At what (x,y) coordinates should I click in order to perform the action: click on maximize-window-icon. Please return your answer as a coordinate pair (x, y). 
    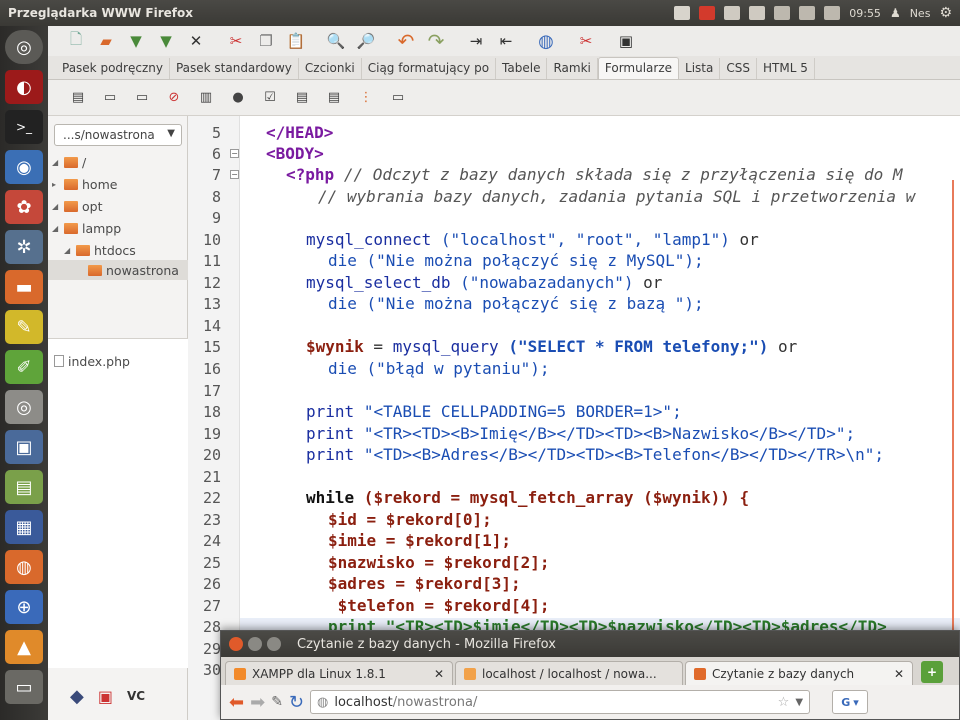
    Looking at the image, I should click on (274, 644).